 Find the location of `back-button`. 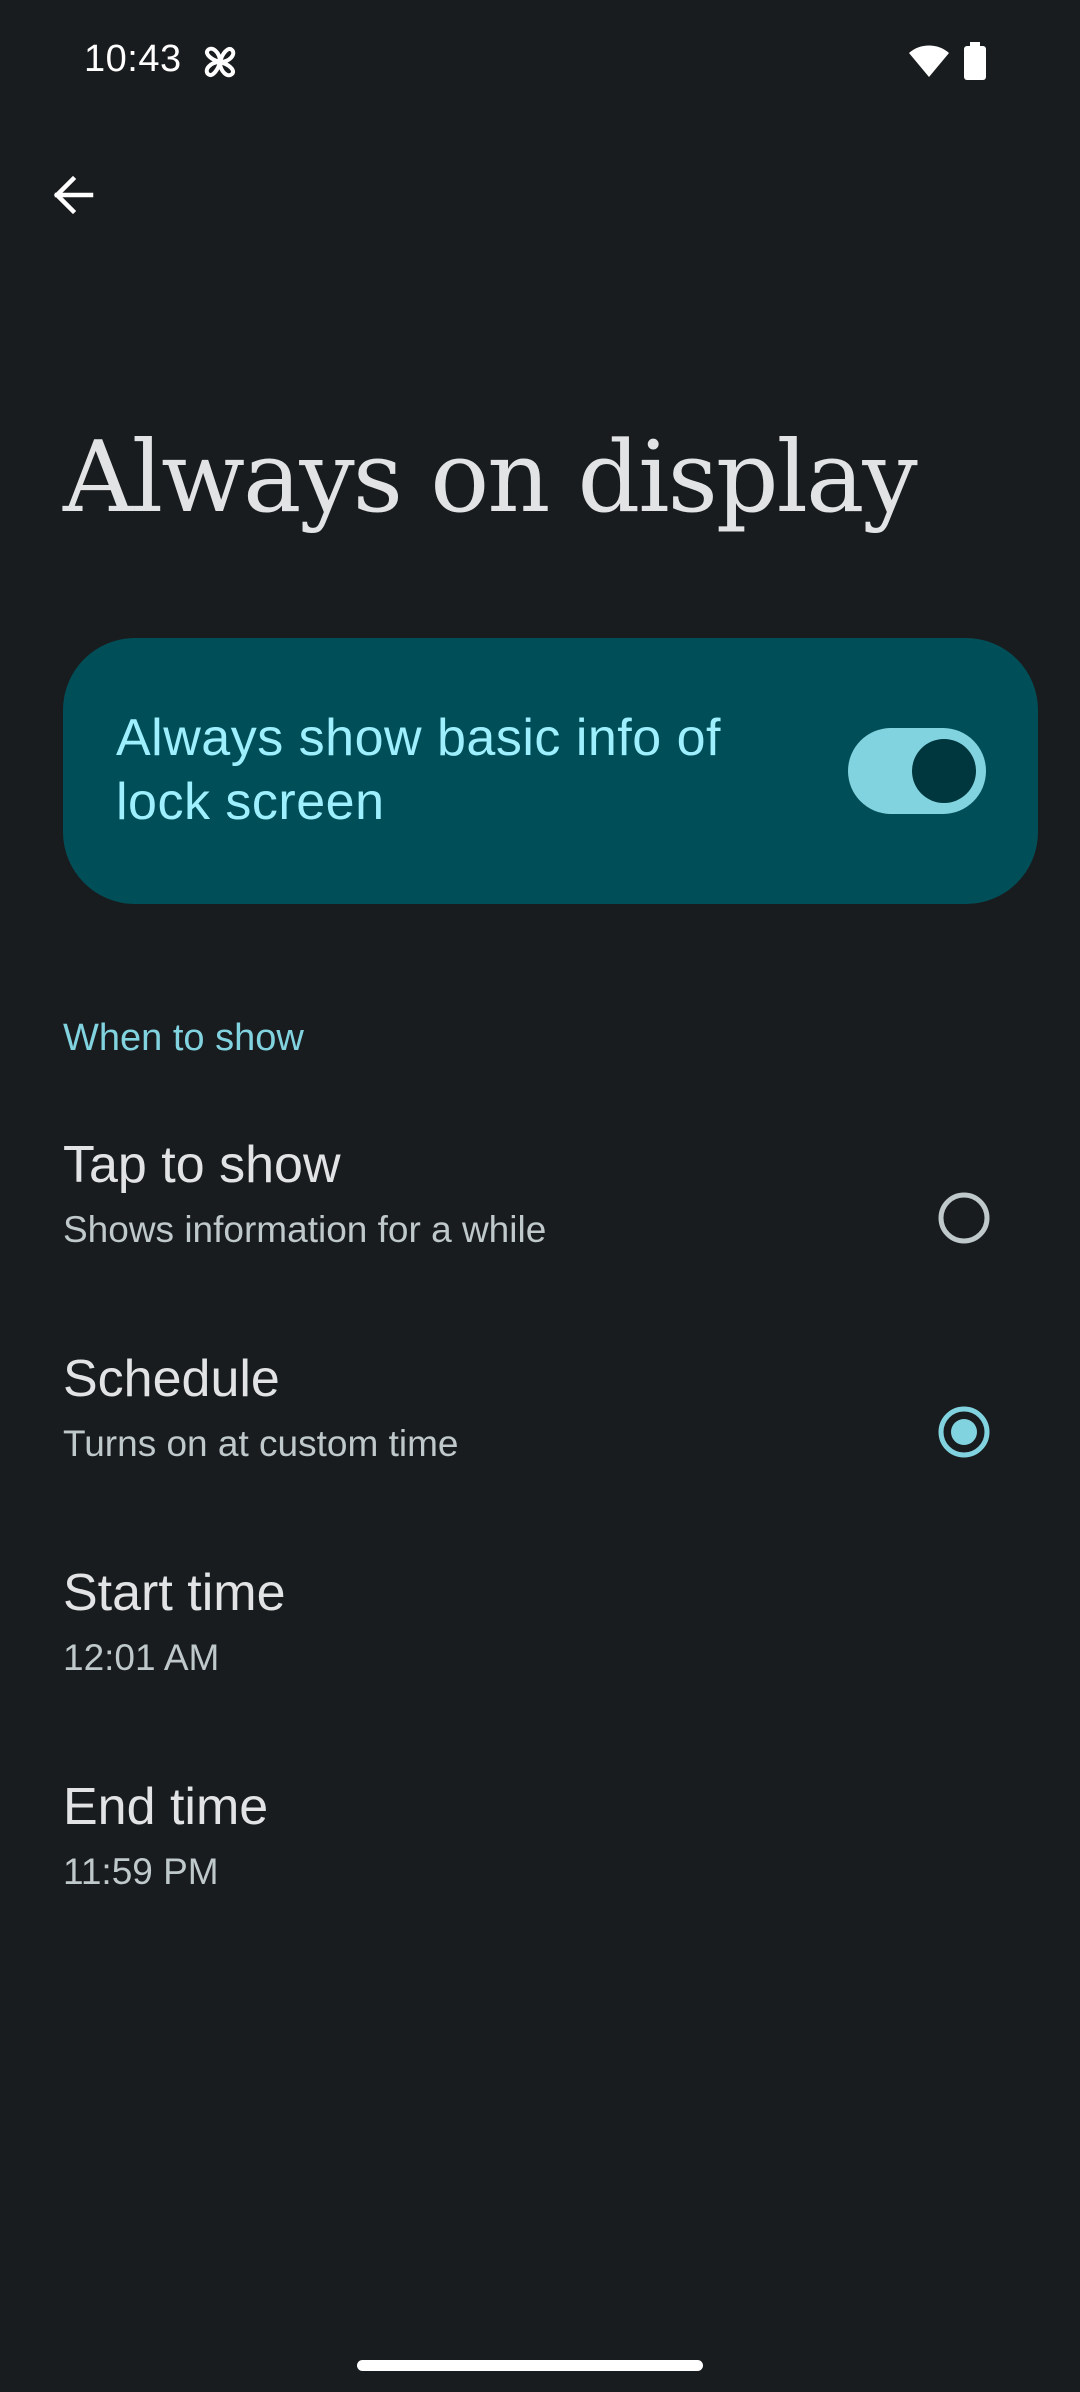

back-button is located at coordinates (73, 197).